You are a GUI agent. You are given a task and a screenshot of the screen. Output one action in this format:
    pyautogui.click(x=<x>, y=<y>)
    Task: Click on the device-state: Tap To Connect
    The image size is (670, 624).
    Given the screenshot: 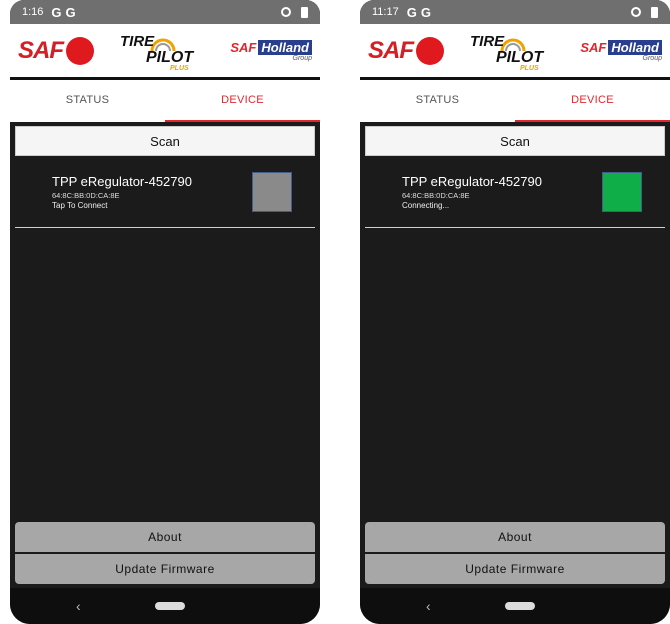 What is the action you would take?
    pyautogui.click(x=80, y=205)
    